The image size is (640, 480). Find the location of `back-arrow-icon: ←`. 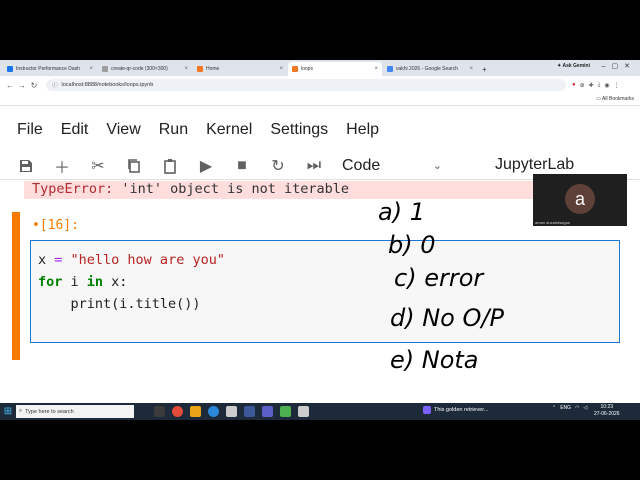

back-arrow-icon: ← is located at coordinates (10, 85).